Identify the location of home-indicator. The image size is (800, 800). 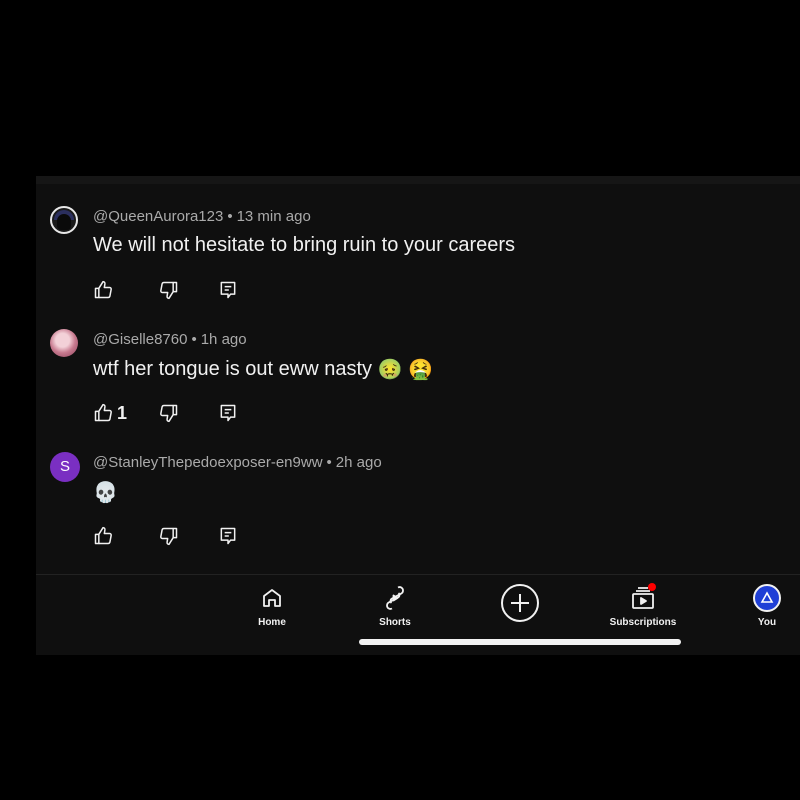
(520, 642).